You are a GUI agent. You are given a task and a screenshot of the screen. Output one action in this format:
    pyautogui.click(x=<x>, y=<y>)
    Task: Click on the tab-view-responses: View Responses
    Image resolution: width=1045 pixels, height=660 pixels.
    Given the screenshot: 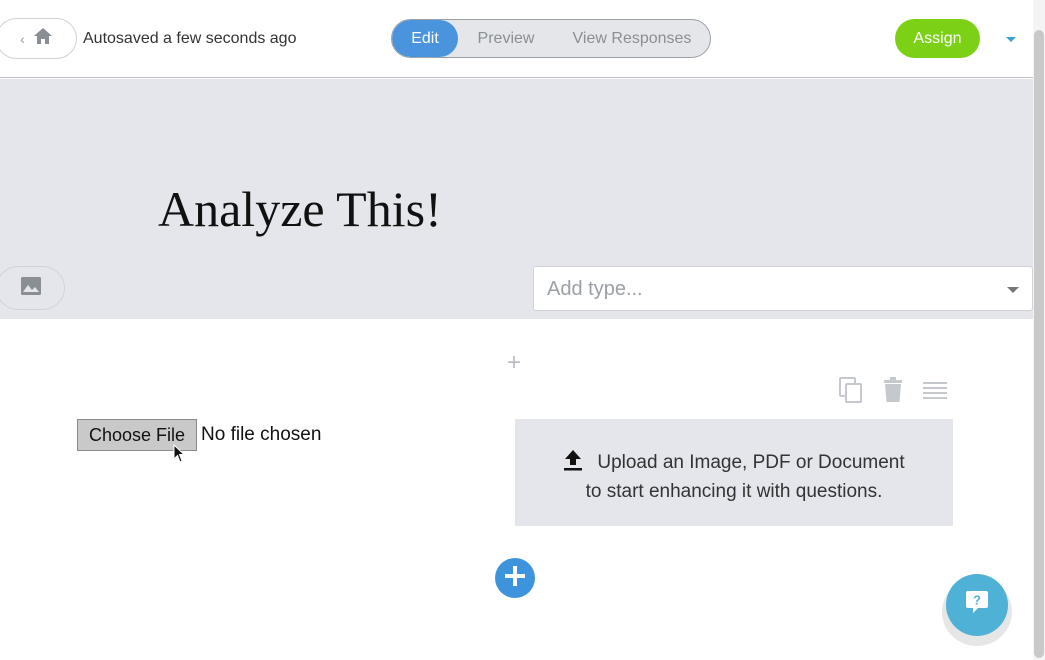 What is the action you would take?
    pyautogui.click(x=632, y=38)
    